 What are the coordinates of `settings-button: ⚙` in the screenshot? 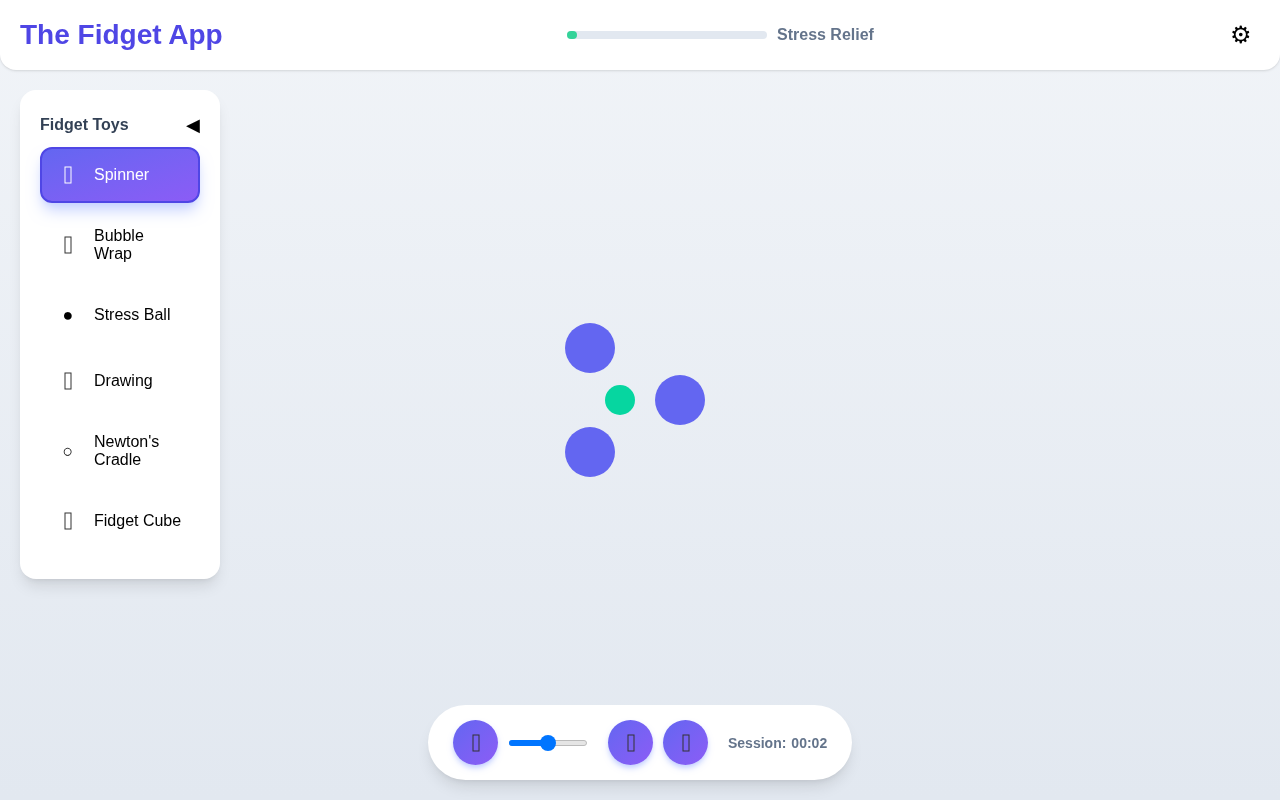 It's located at (1241, 35).